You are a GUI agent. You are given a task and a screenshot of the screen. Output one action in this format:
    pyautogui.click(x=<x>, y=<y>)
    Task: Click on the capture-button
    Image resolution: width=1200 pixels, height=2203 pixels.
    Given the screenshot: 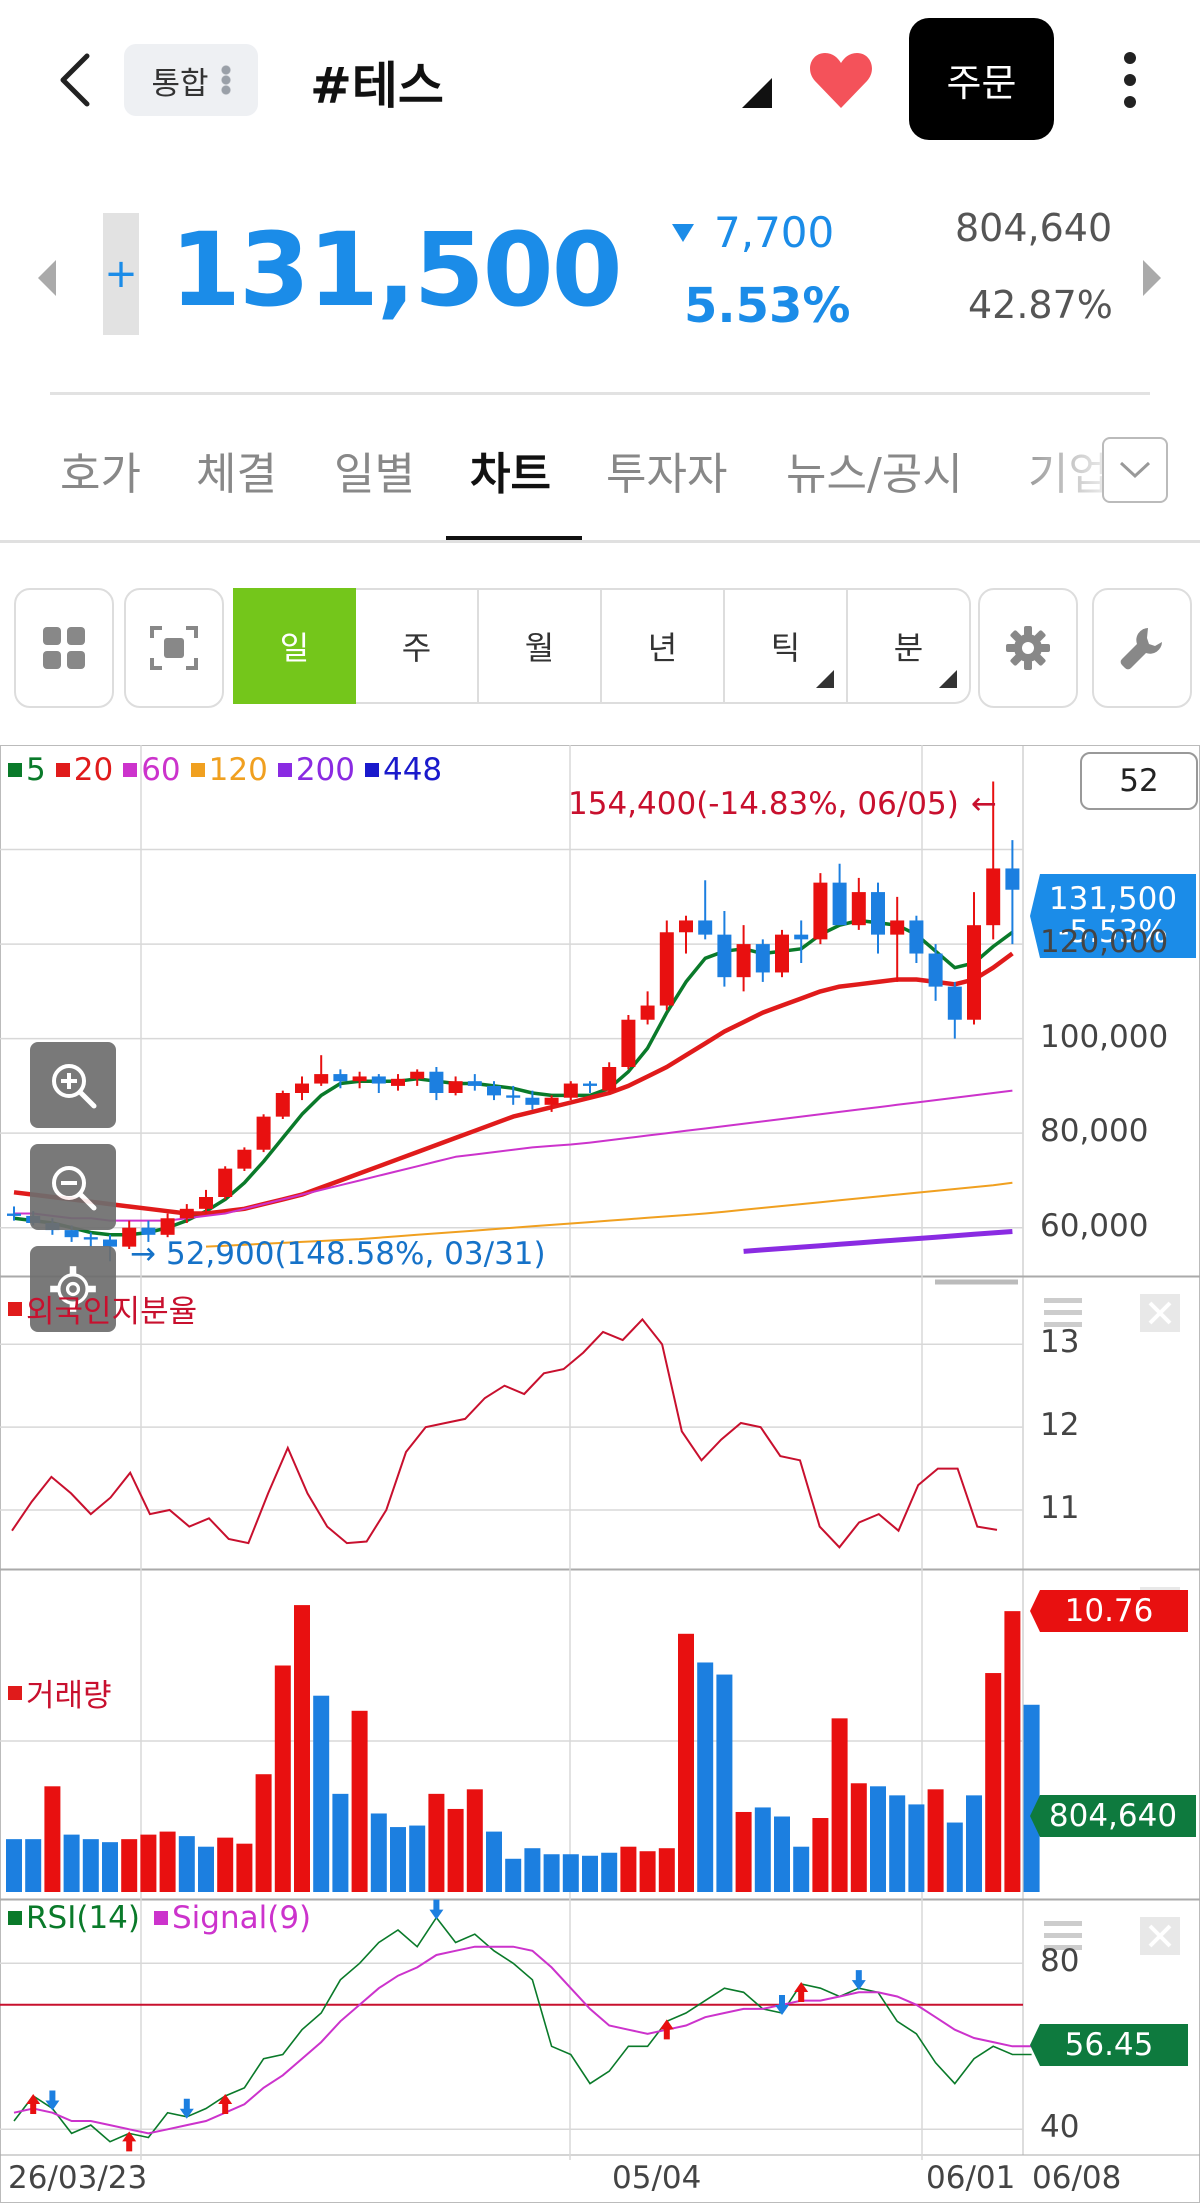 What is the action you would take?
    pyautogui.click(x=174, y=648)
    